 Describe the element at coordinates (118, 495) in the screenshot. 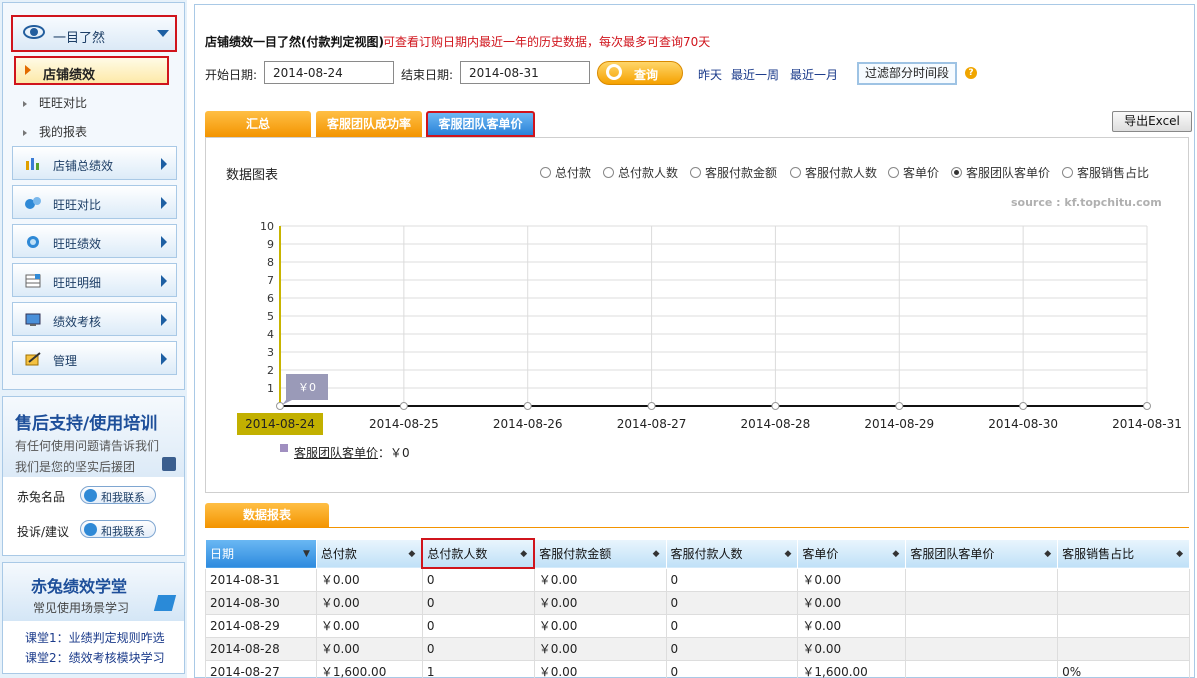

I see `contact-button-1: 和我联系` at that location.